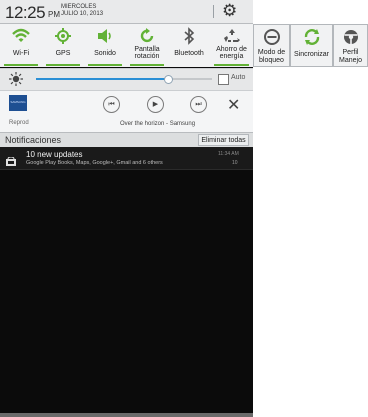 The image size is (368, 417). I want to click on reprod-label: Reprod, so click(19, 123).